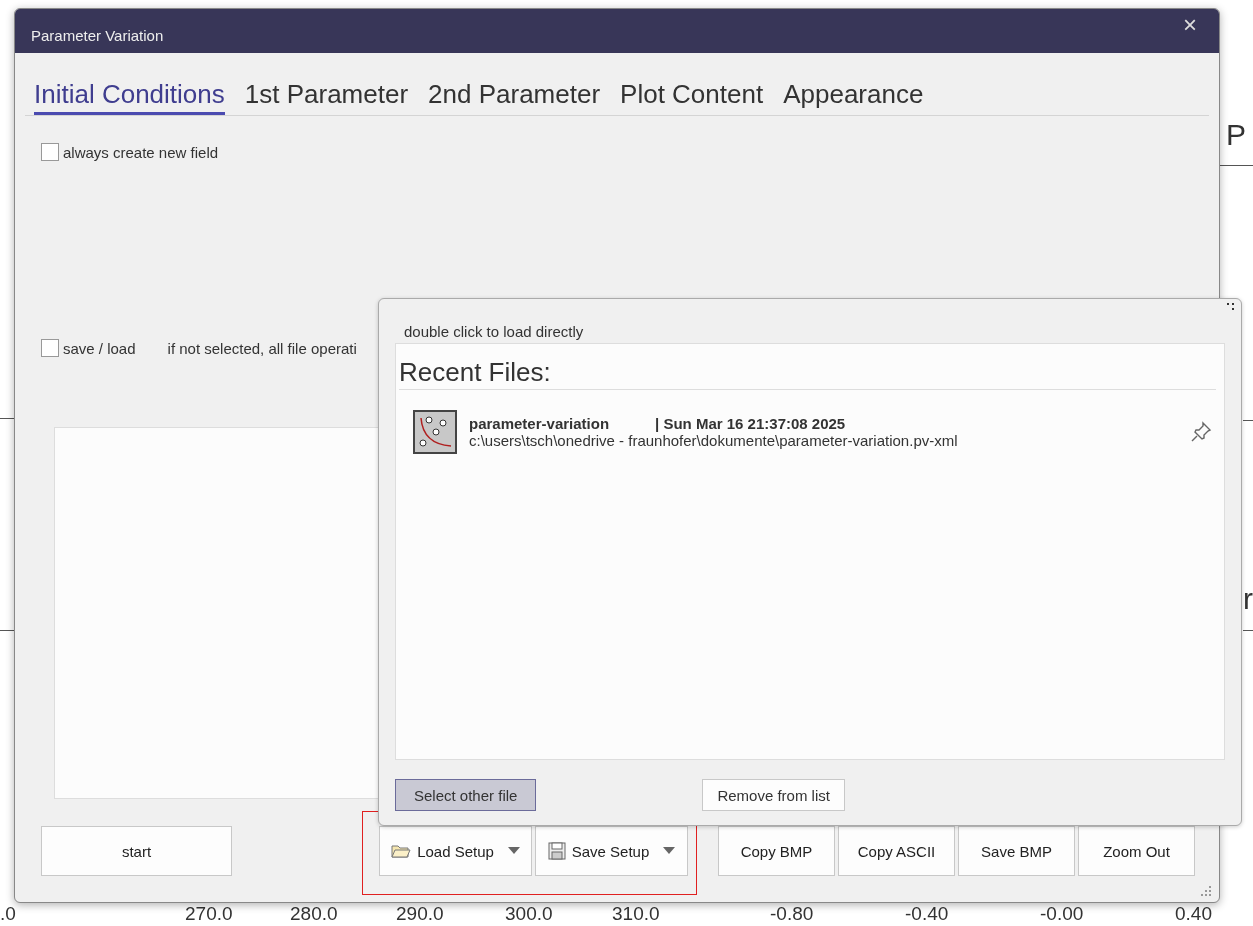  What do you see at coordinates (714, 440) in the screenshot?
I see `file-path: c:\users\tsch\onedrive - fraunhofer\dokumente\parameter-variation.pv-xml` at bounding box center [714, 440].